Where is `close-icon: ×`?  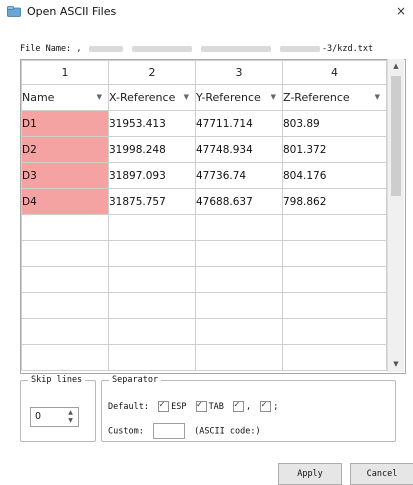 close-icon: × is located at coordinates (401, 11).